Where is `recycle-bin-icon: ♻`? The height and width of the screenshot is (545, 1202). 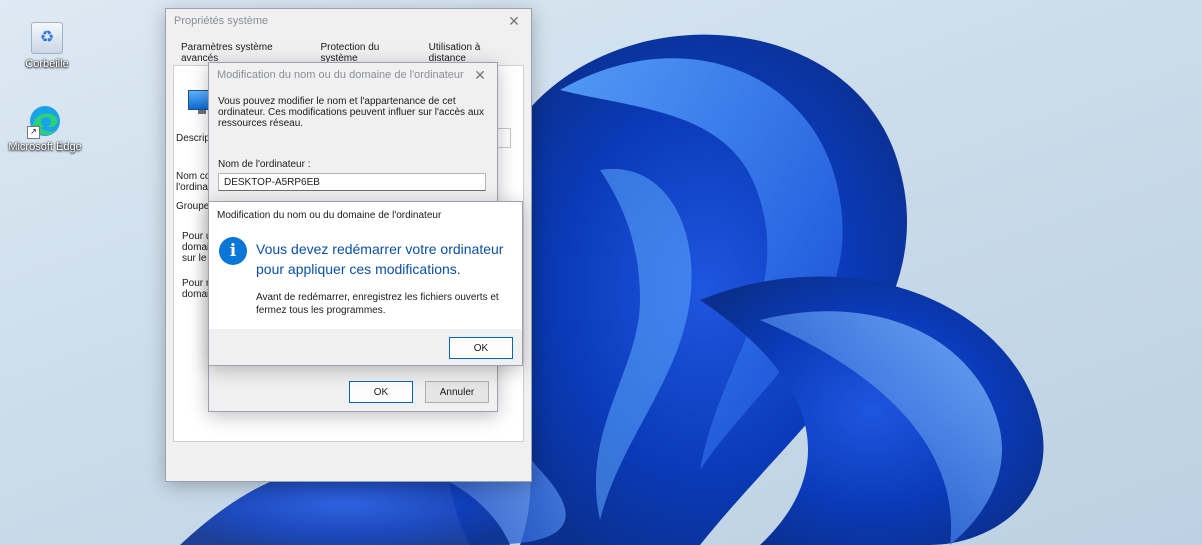 recycle-bin-icon: ♻ is located at coordinates (47, 38).